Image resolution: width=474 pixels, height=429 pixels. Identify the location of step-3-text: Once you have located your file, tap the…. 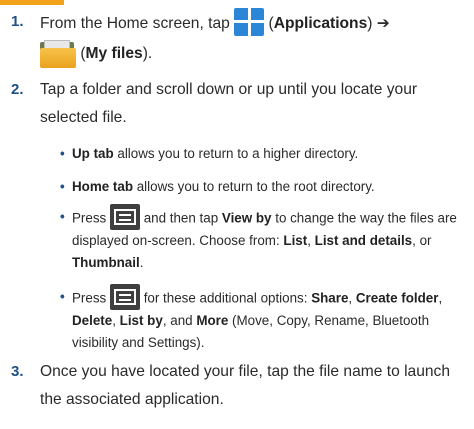
(245, 385).